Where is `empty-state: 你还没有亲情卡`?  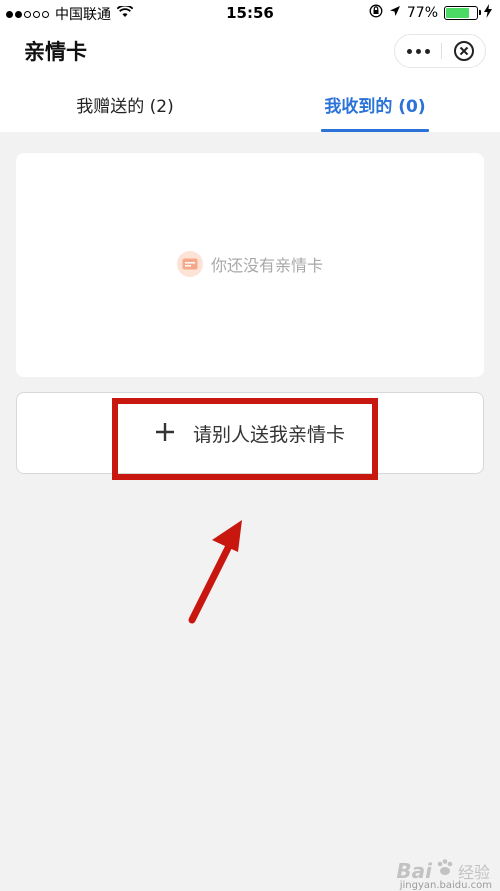
empty-state: 你还没有亲情卡 is located at coordinates (250, 264).